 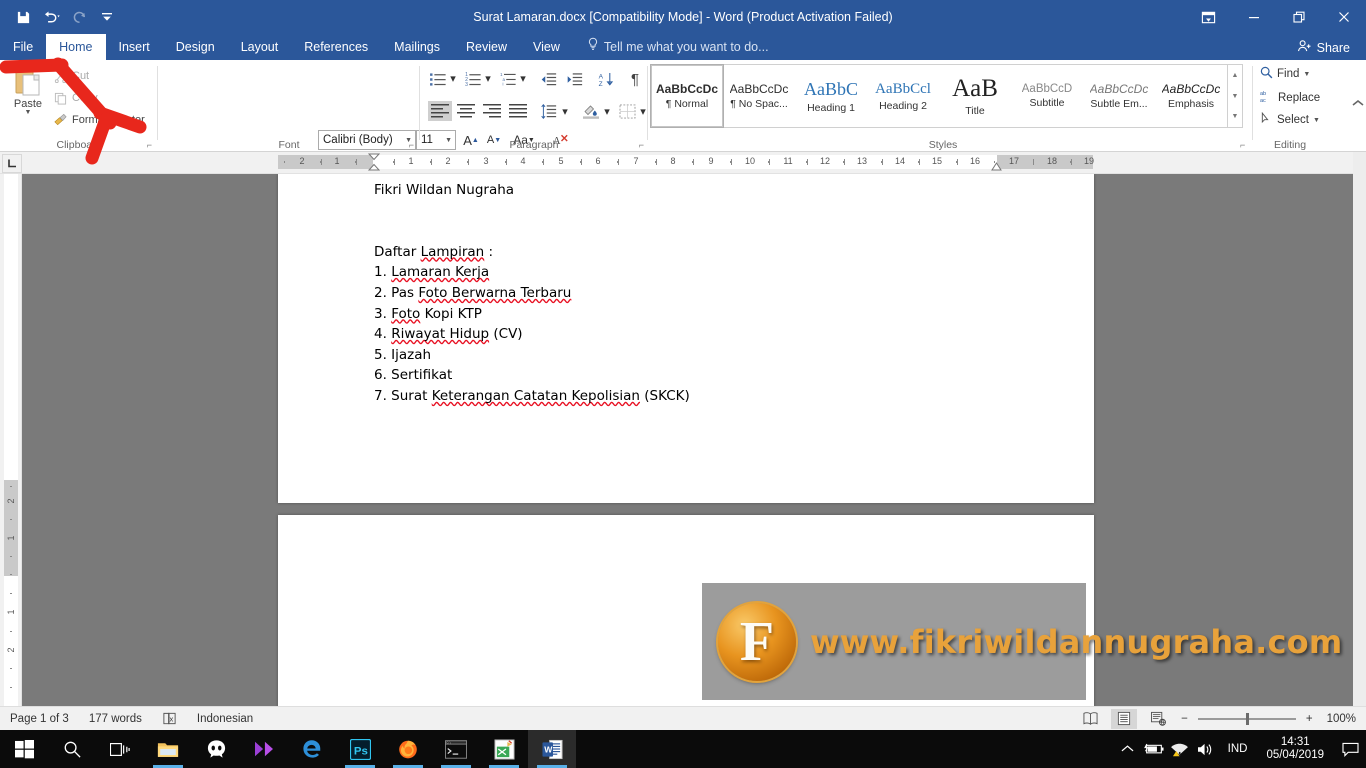 What do you see at coordinates (169, 718) in the screenshot?
I see `spelling-and-grammar-check-icon: x` at bounding box center [169, 718].